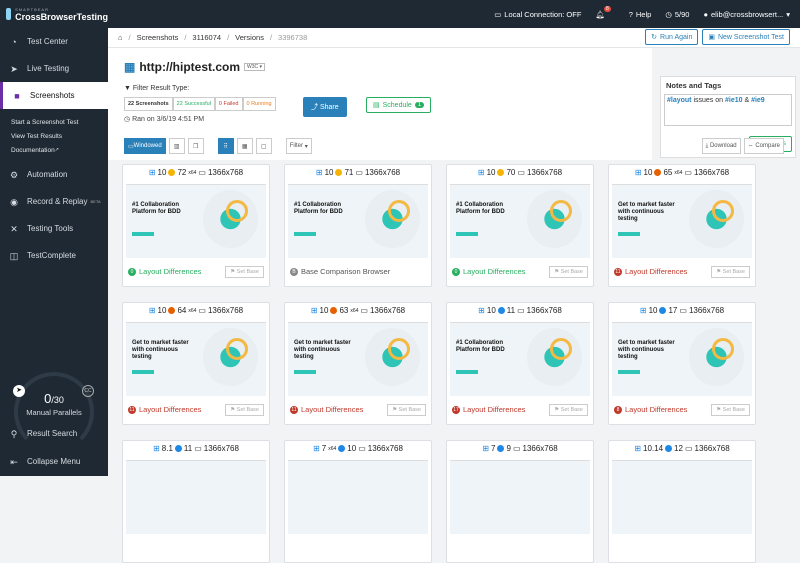 The image size is (800, 563). Describe the element at coordinates (54, 201) in the screenshot. I see `sidebar-item-record-replay: ◉ Record & Replay BETA` at that location.